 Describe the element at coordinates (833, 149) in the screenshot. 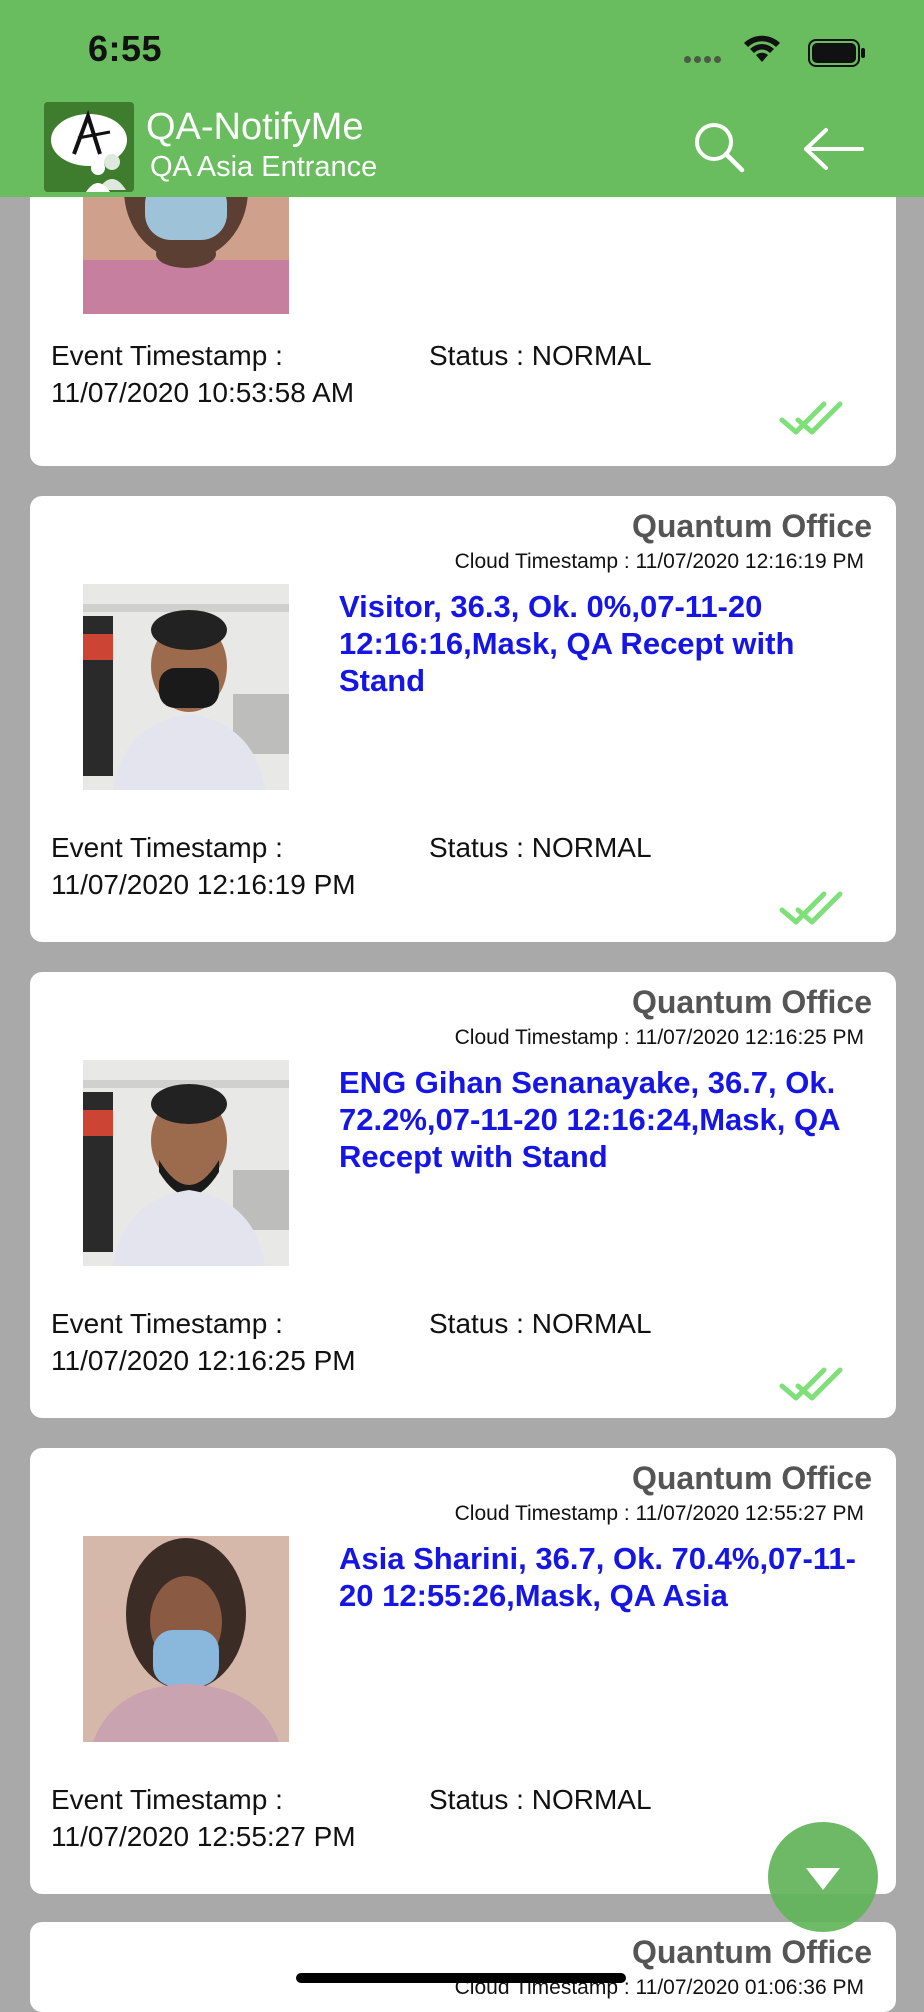

I see `back-arrow-icon` at that location.